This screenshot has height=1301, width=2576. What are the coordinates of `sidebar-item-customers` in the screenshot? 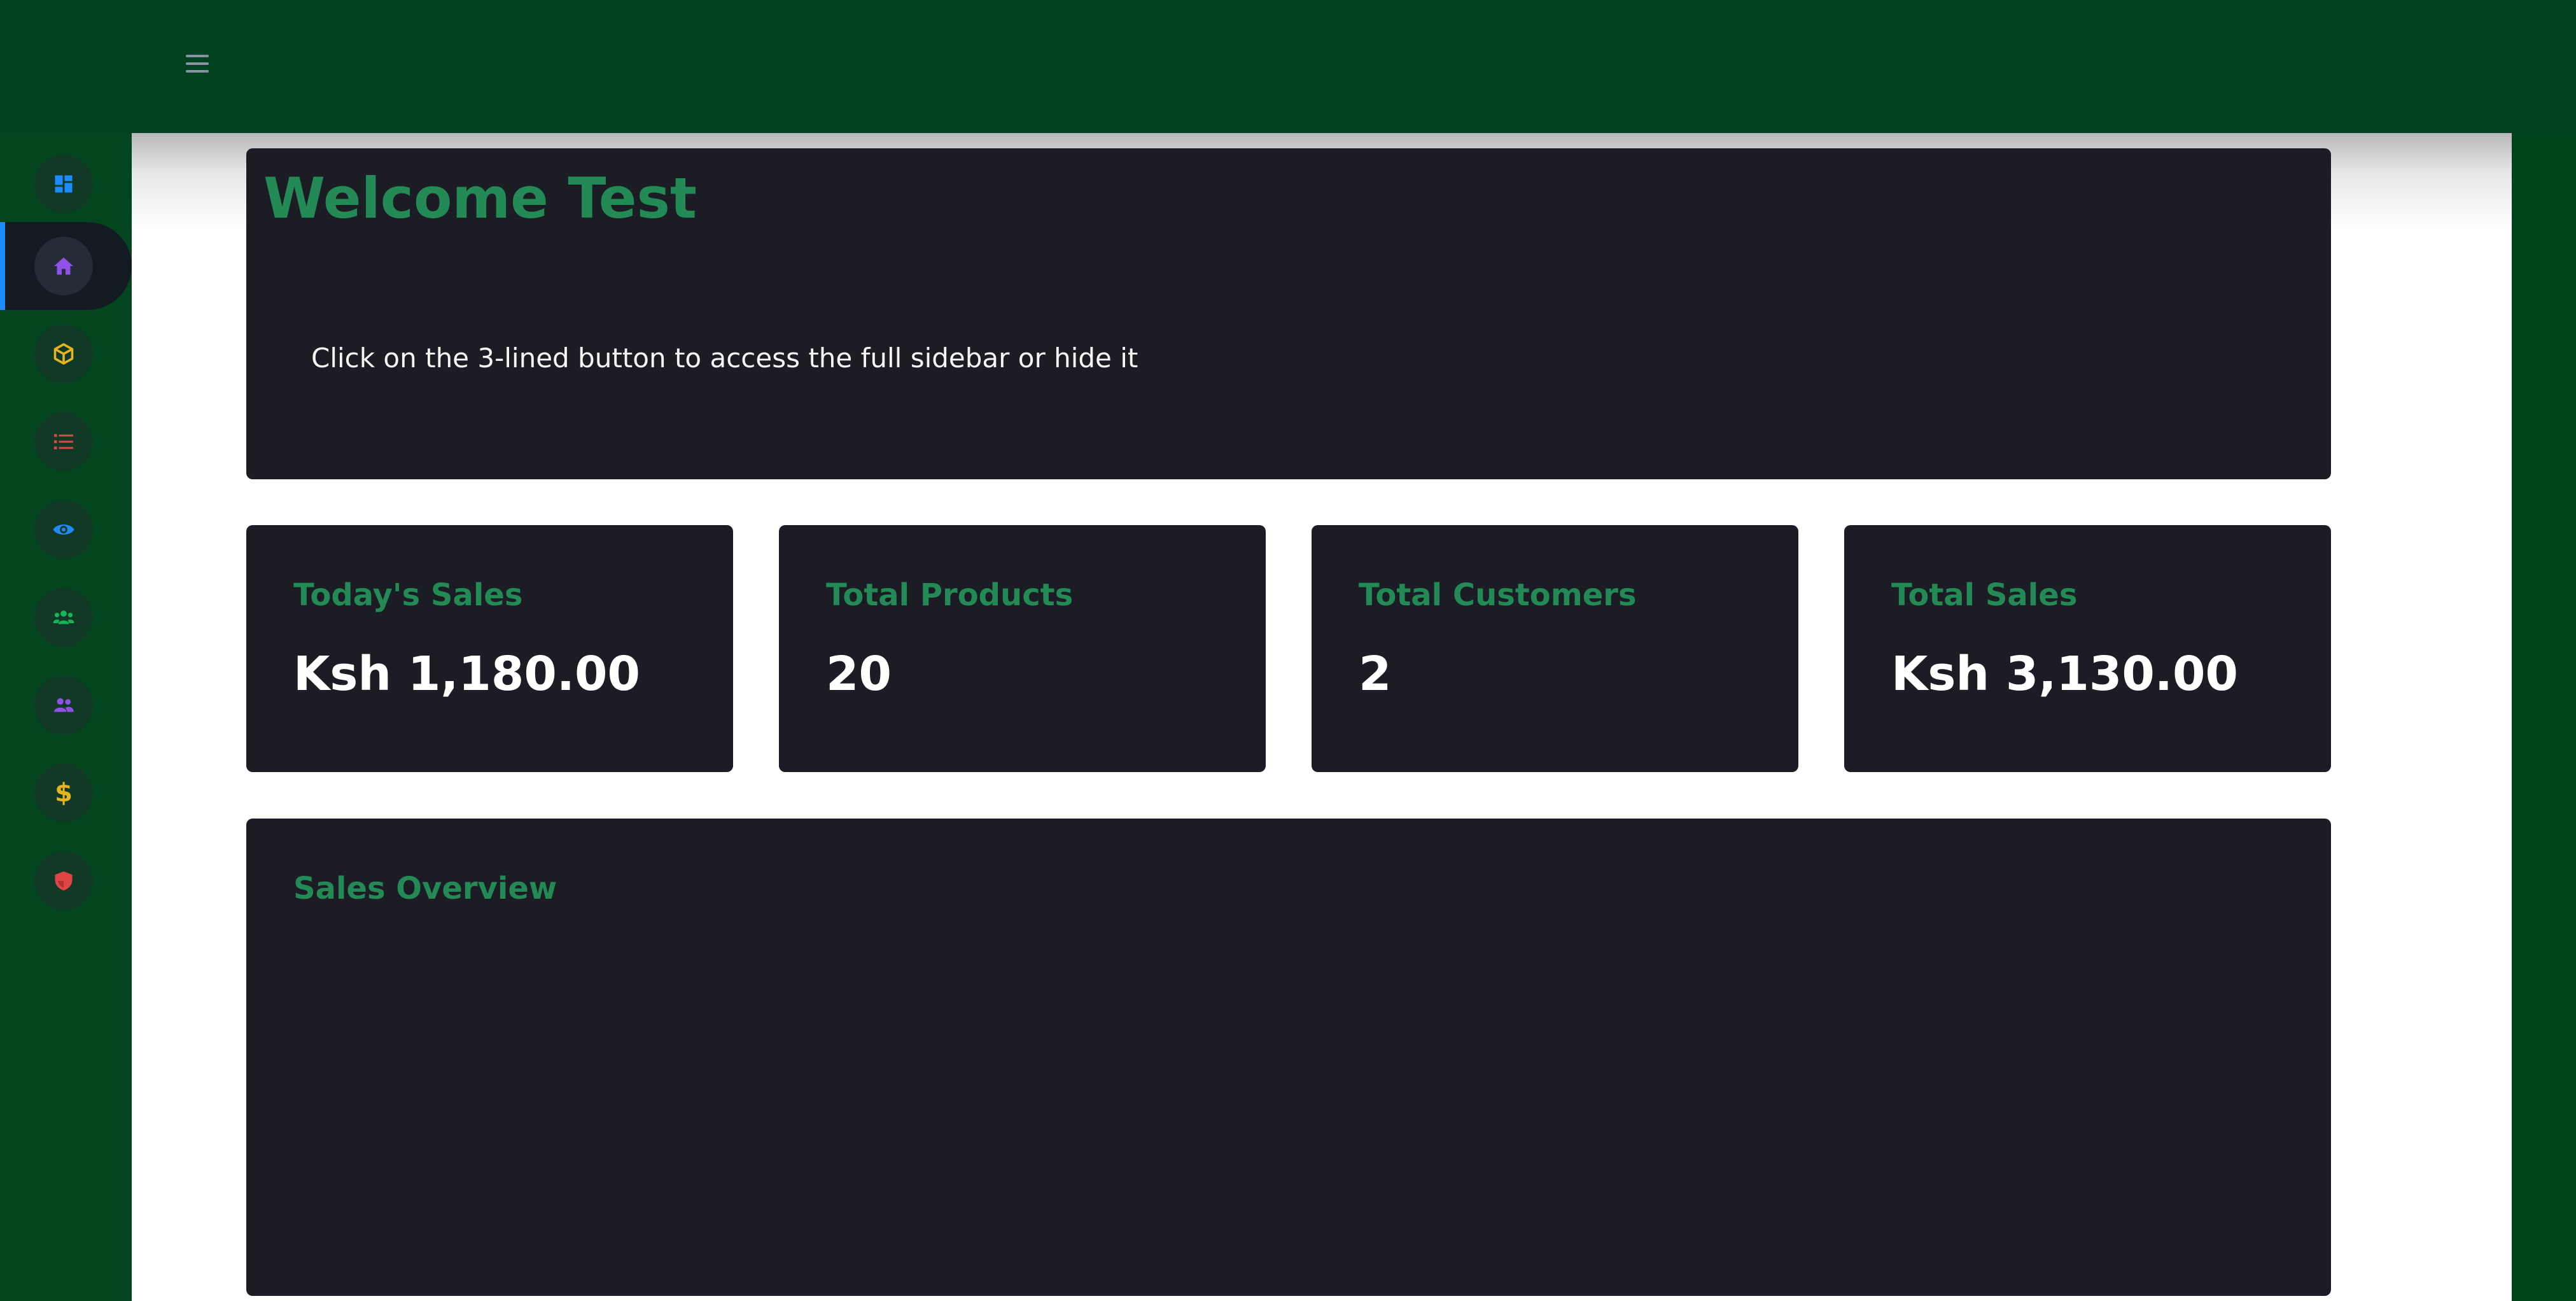 It's located at (66, 617).